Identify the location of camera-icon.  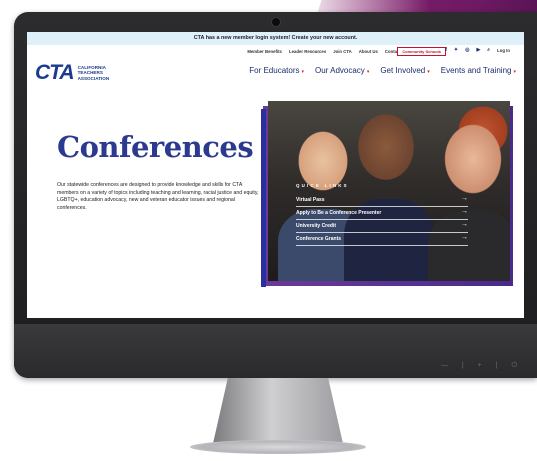
(276, 22).